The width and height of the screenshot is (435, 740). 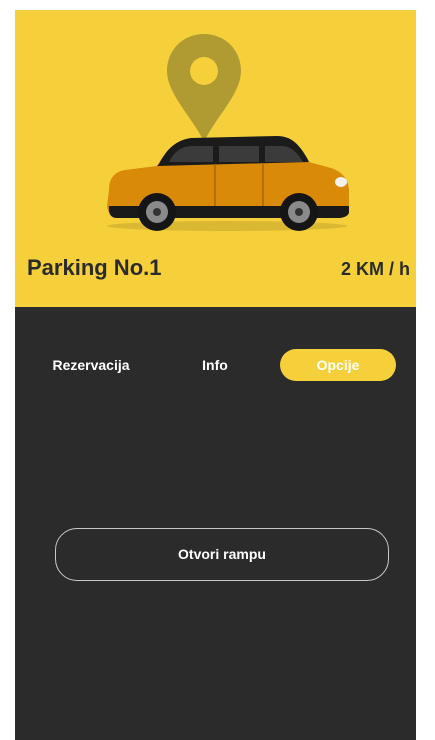 What do you see at coordinates (222, 554) in the screenshot?
I see `open-ramp-button: Otvori rampu` at bounding box center [222, 554].